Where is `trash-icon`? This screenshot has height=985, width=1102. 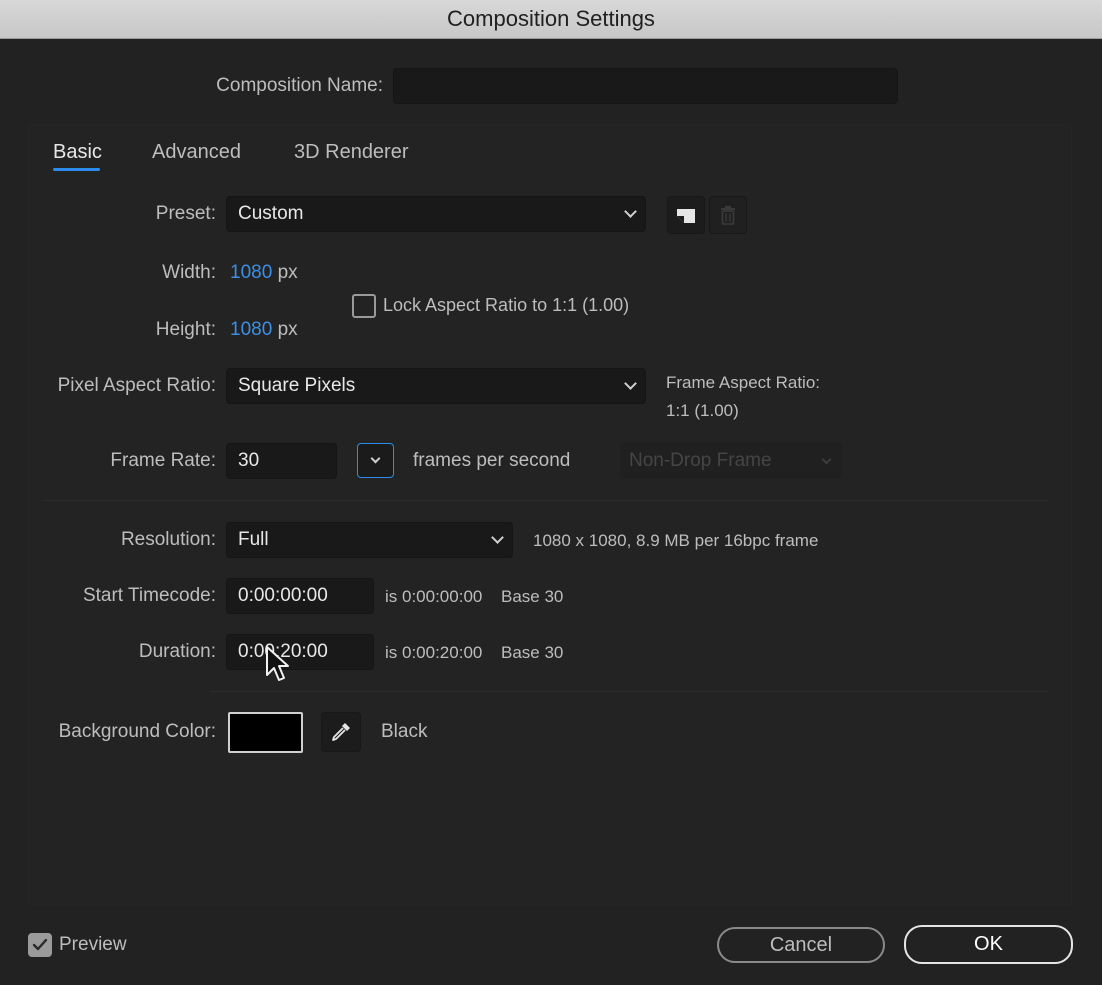 trash-icon is located at coordinates (728, 215).